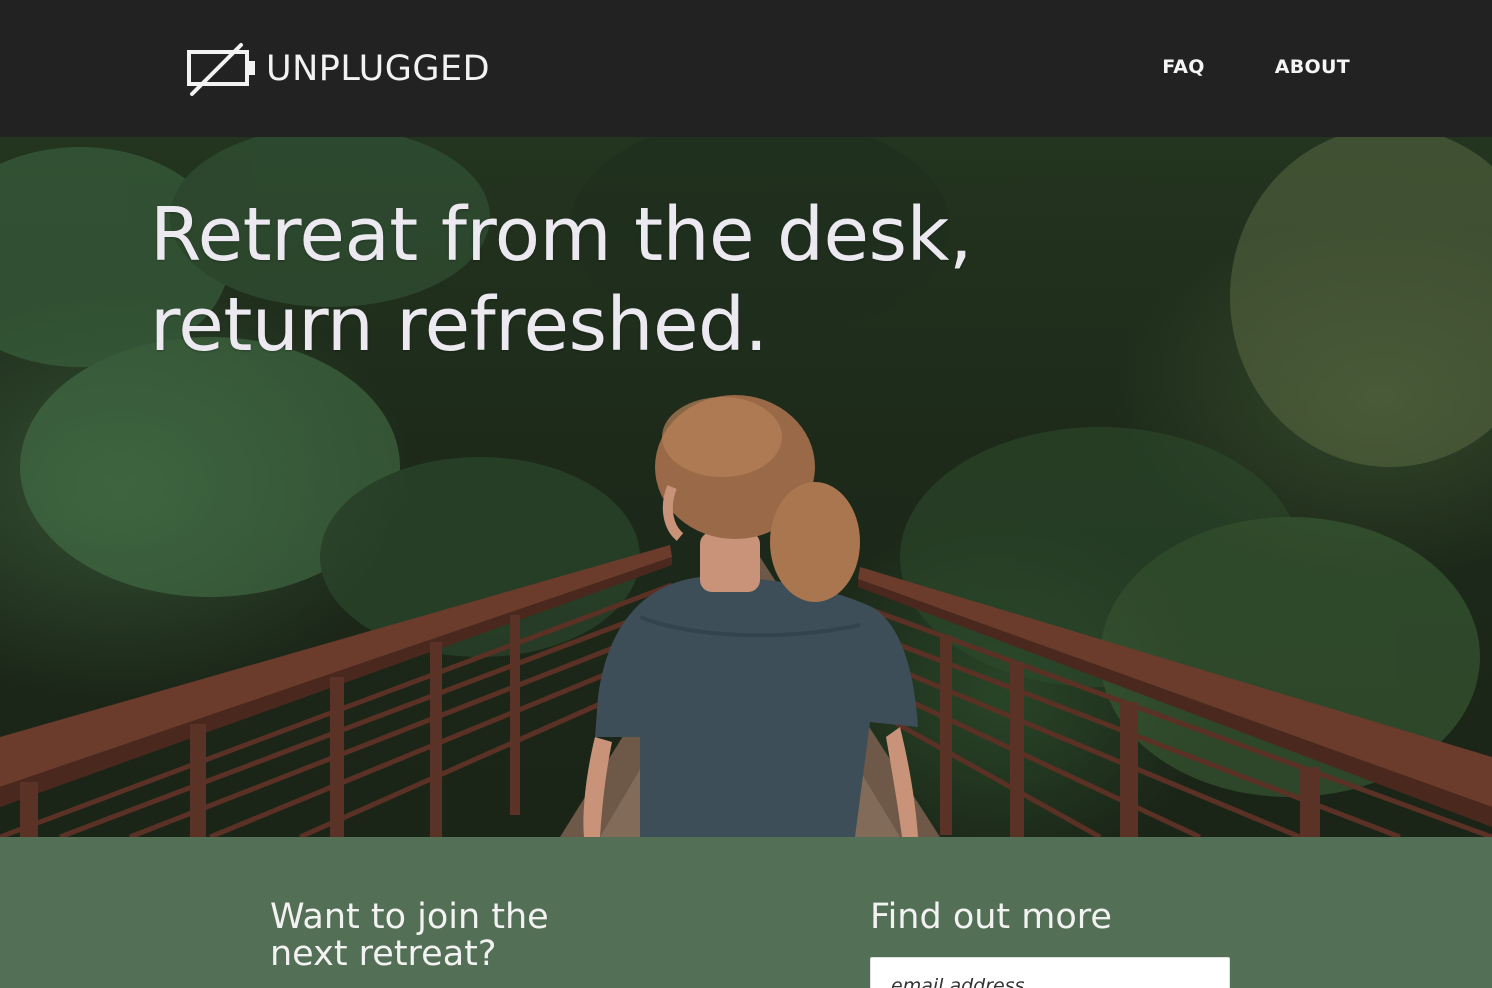 The image size is (1492, 988). Describe the element at coordinates (1050, 972) in the screenshot. I see `email-input` at that location.